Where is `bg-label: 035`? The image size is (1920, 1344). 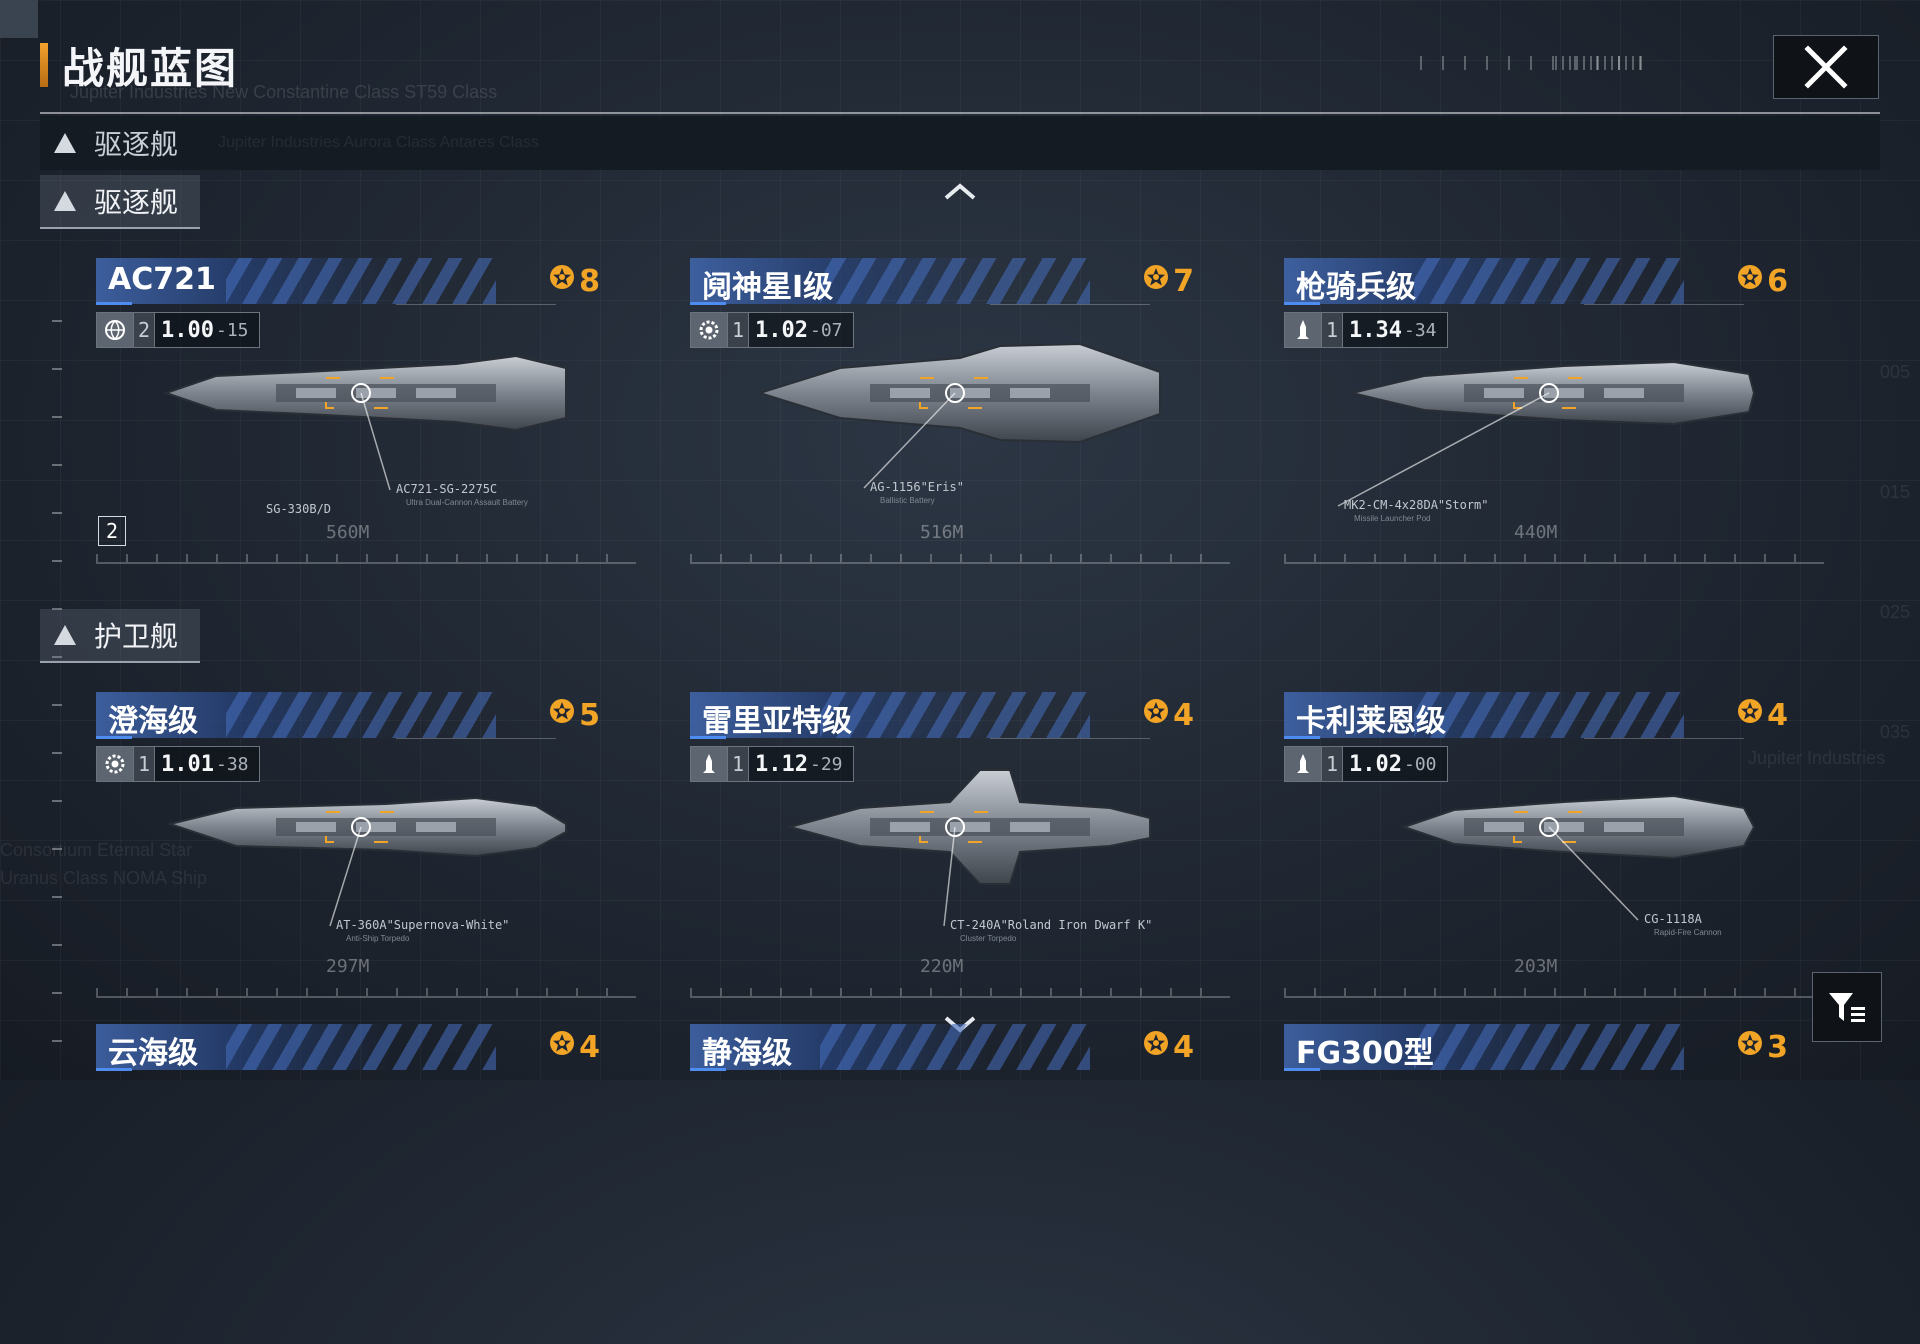
bg-label: 035 is located at coordinates (1895, 732).